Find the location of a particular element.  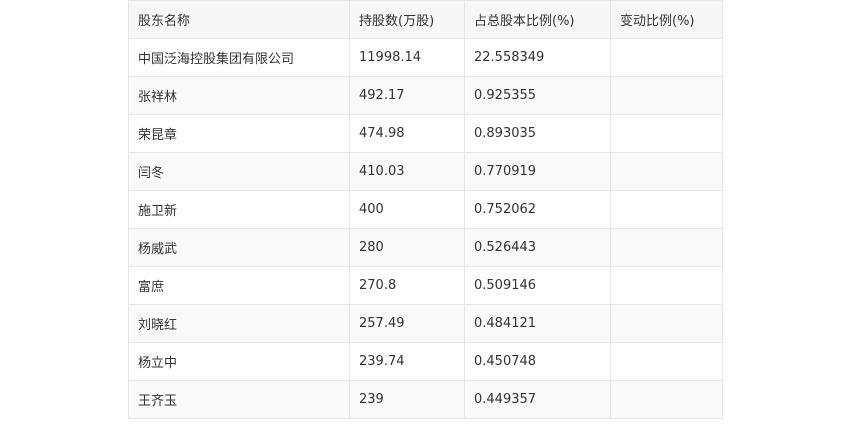

cell-share-ratio: 0.925355 is located at coordinates (537, 95).